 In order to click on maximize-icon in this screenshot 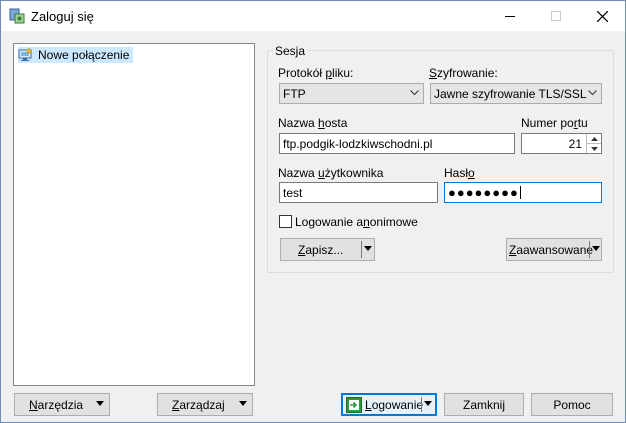, I will do `click(556, 16)`.